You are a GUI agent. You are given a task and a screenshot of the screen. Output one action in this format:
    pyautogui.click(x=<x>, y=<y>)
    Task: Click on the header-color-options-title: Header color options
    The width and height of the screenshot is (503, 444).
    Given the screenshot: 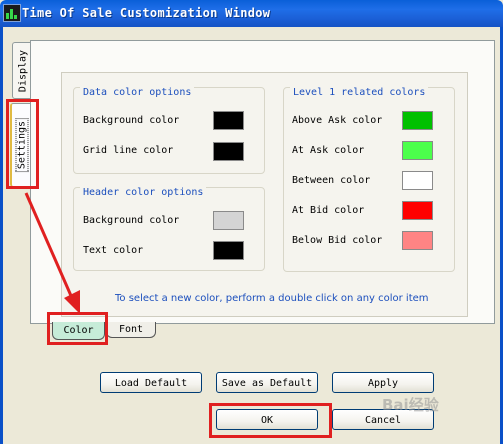 What is the action you would take?
    pyautogui.click(x=143, y=192)
    